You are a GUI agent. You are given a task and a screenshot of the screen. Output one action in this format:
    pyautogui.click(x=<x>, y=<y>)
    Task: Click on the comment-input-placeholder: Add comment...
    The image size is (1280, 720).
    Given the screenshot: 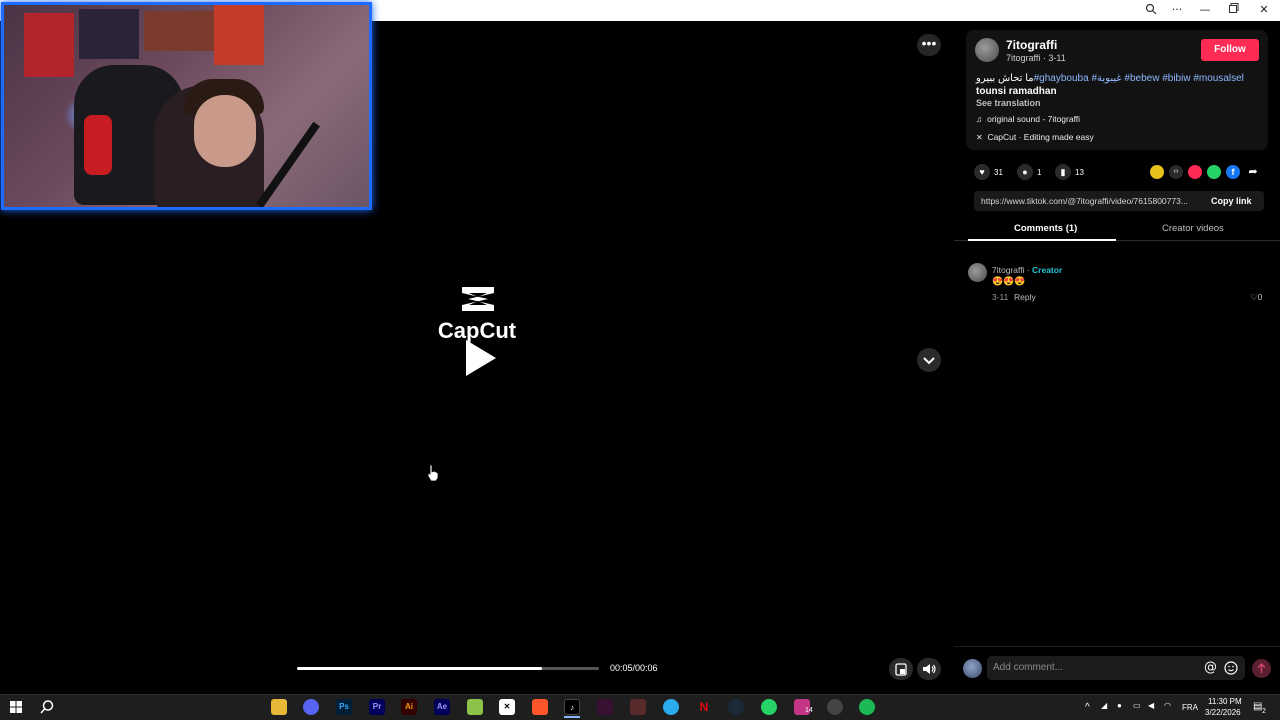 What is the action you would take?
    pyautogui.click(x=1028, y=667)
    